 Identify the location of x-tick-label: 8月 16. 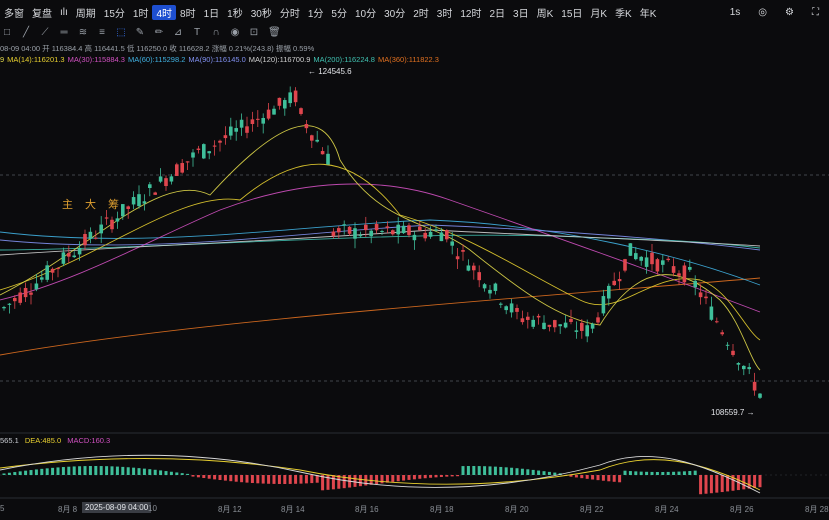
(367, 509).